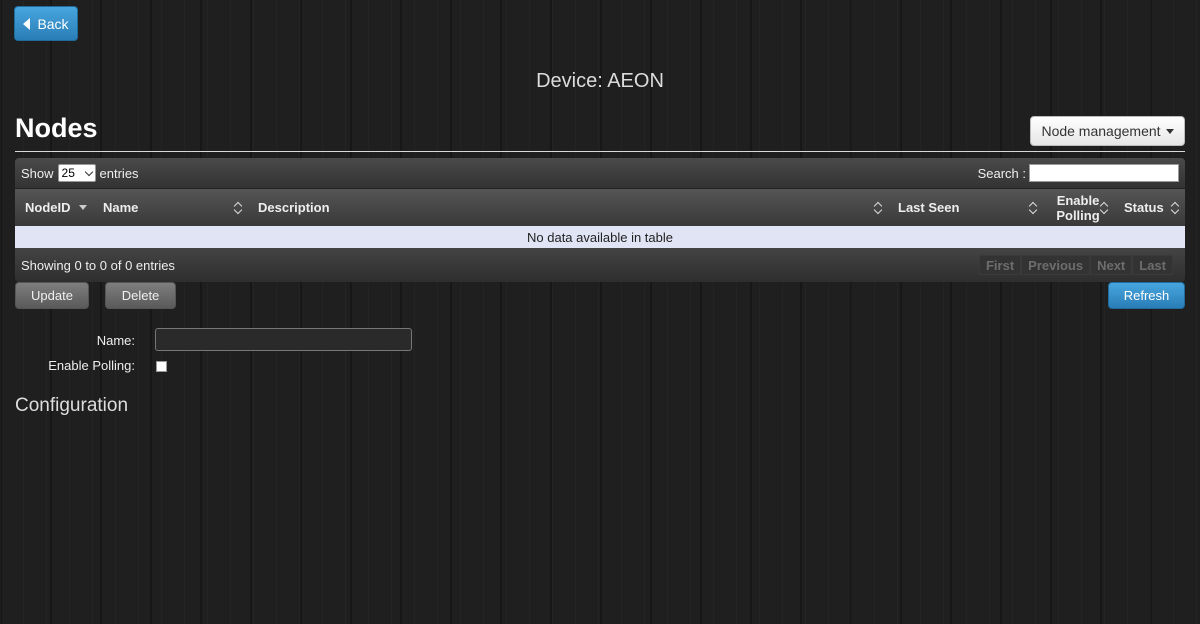 The height and width of the screenshot is (624, 1200). What do you see at coordinates (76, 173) in the screenshot?
I see `page-length-select: 25` at bounding box center [76, 173].